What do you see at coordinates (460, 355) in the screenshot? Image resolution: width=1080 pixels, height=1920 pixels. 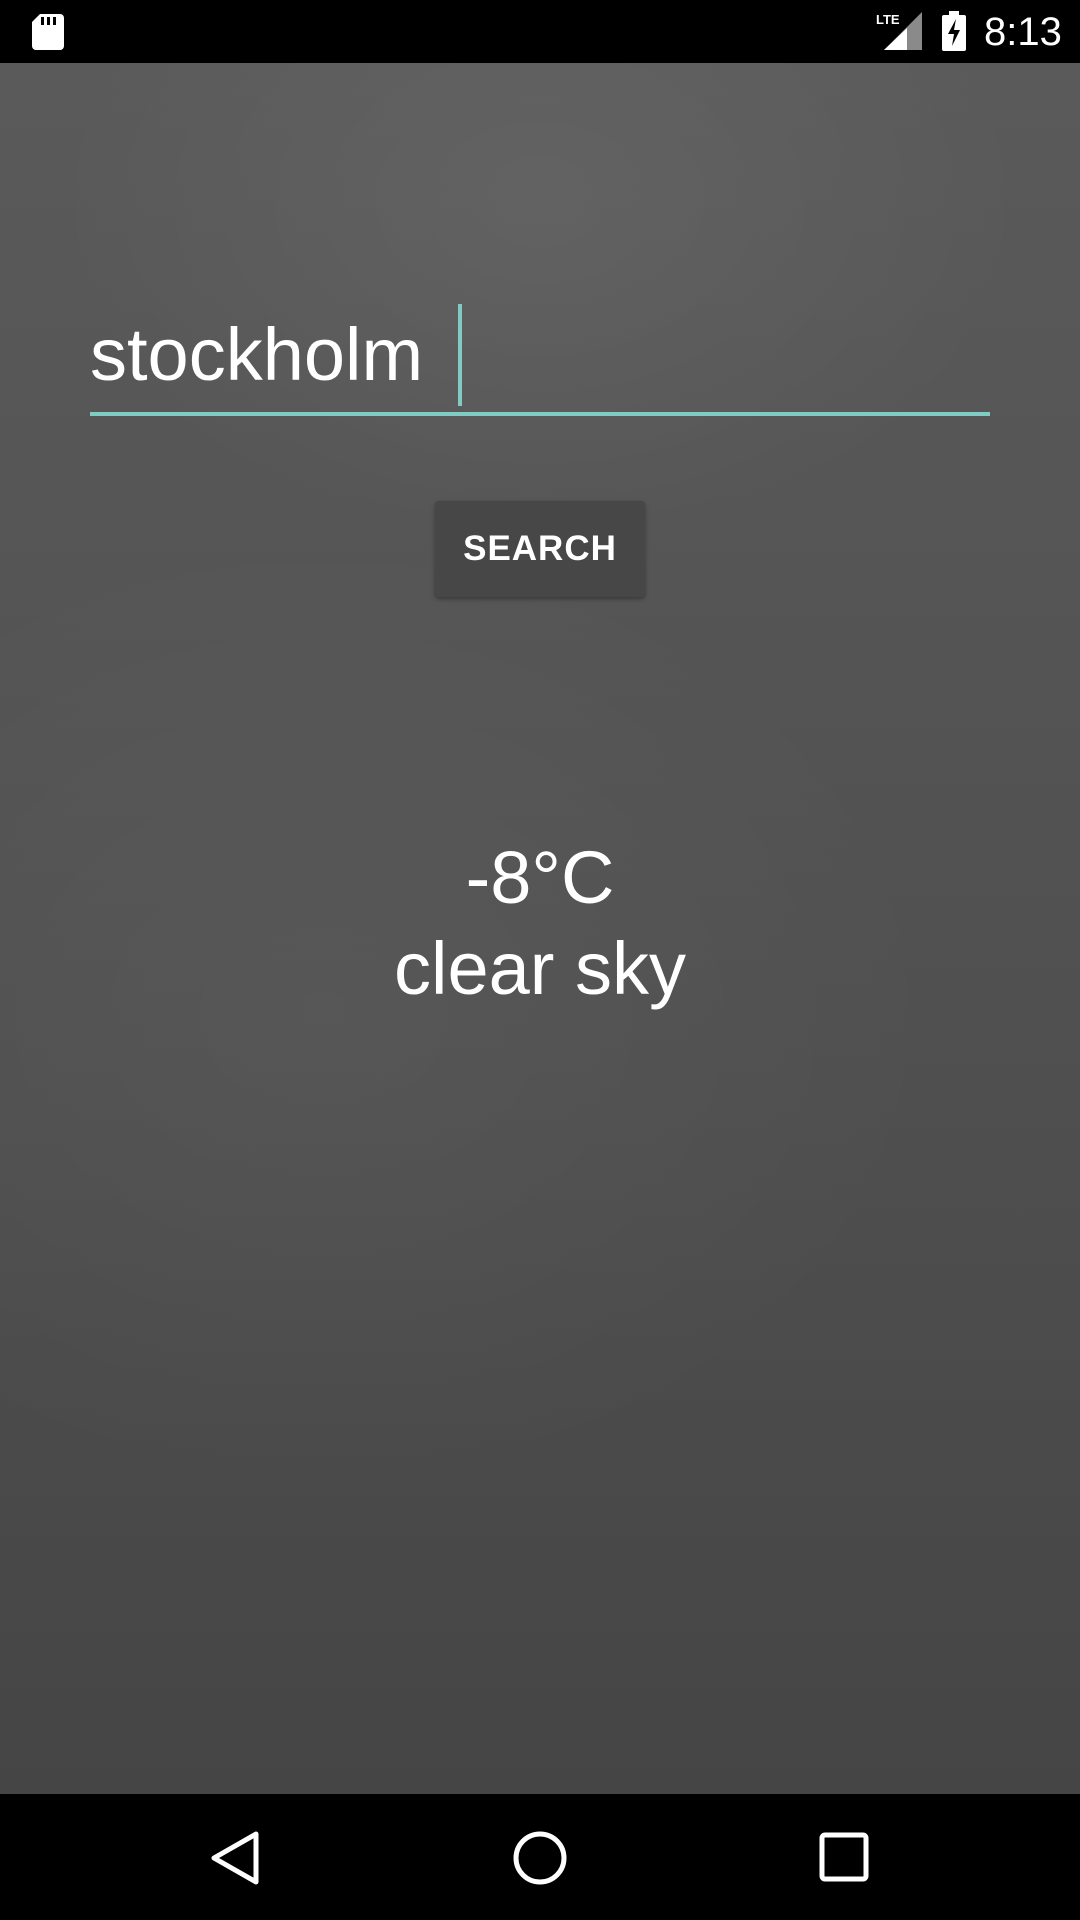 I see `text-cursor` at bounding box center [460, 355].